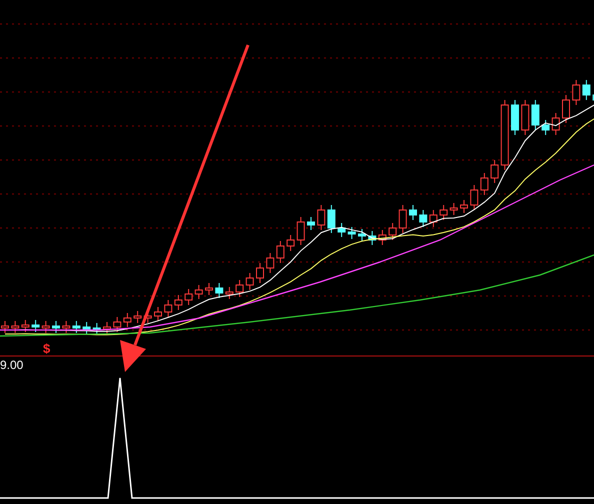 Image resolution: width=594 pixels, height=504 pixels. Describe the element at coordinates (46, 349) in the screenshot. I see `signal-mark: $` at that location.